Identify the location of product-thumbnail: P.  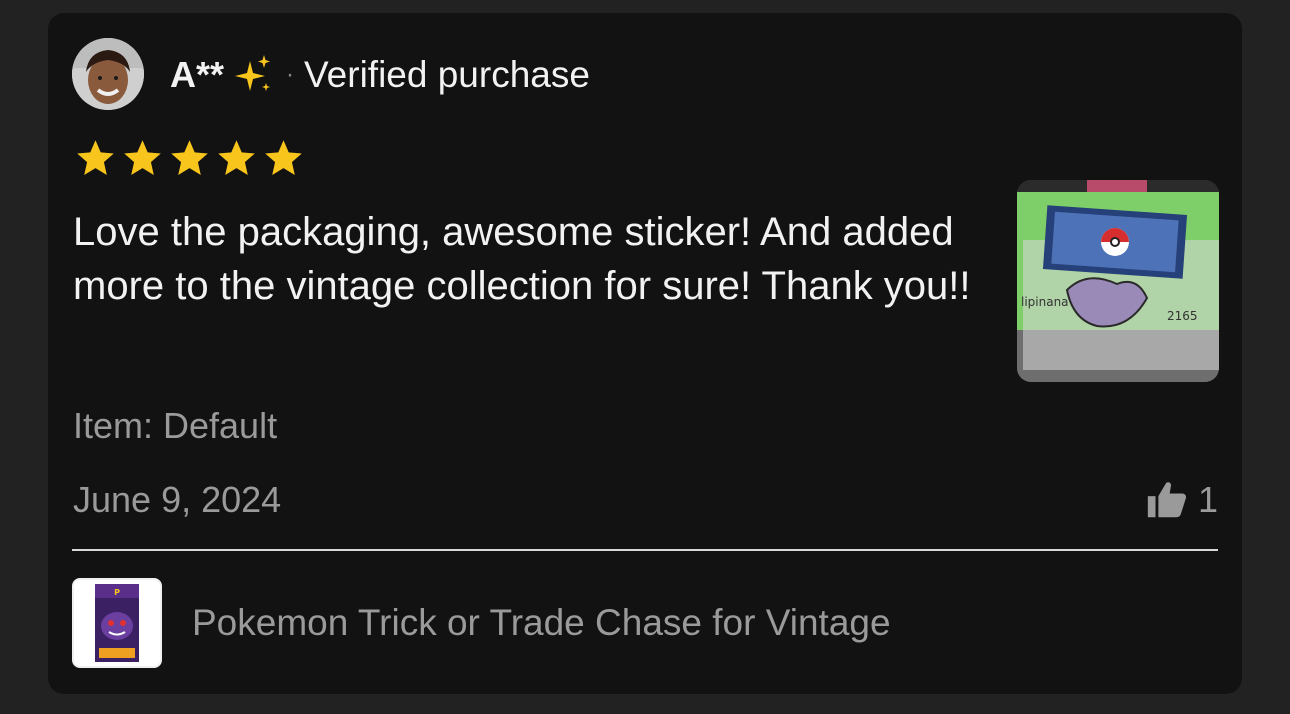
(117, 623).